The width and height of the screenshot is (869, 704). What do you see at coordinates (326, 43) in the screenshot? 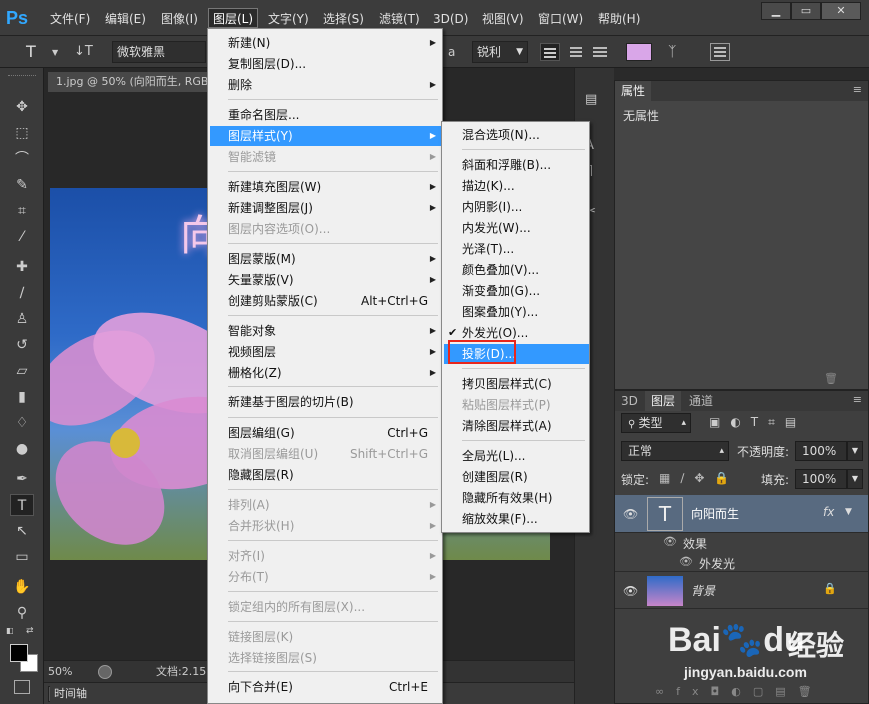
I see `layer-menu-item: 新建(N) ▶` at bounding box center [326, 43].